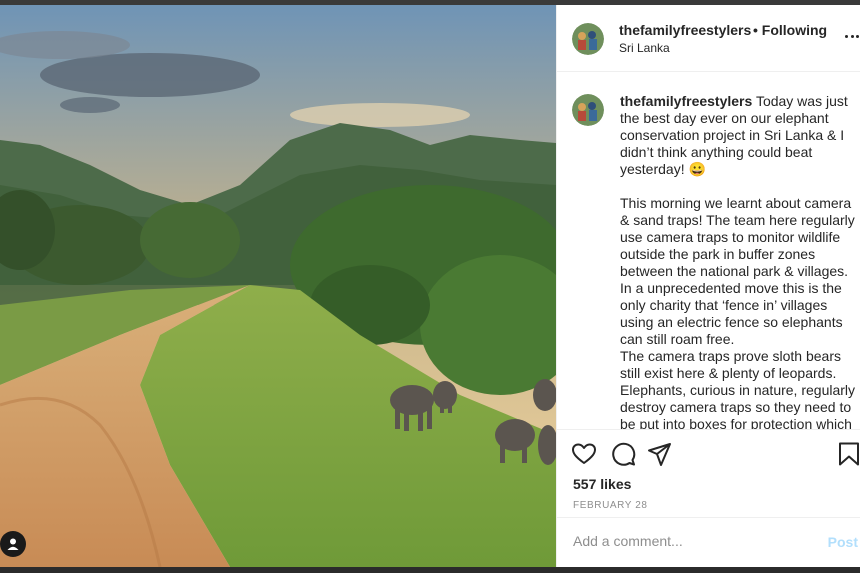 The image size is (860, 573). Describe the element at coordinates (588, 39) in the screenshot. I see `avatar` at that location.